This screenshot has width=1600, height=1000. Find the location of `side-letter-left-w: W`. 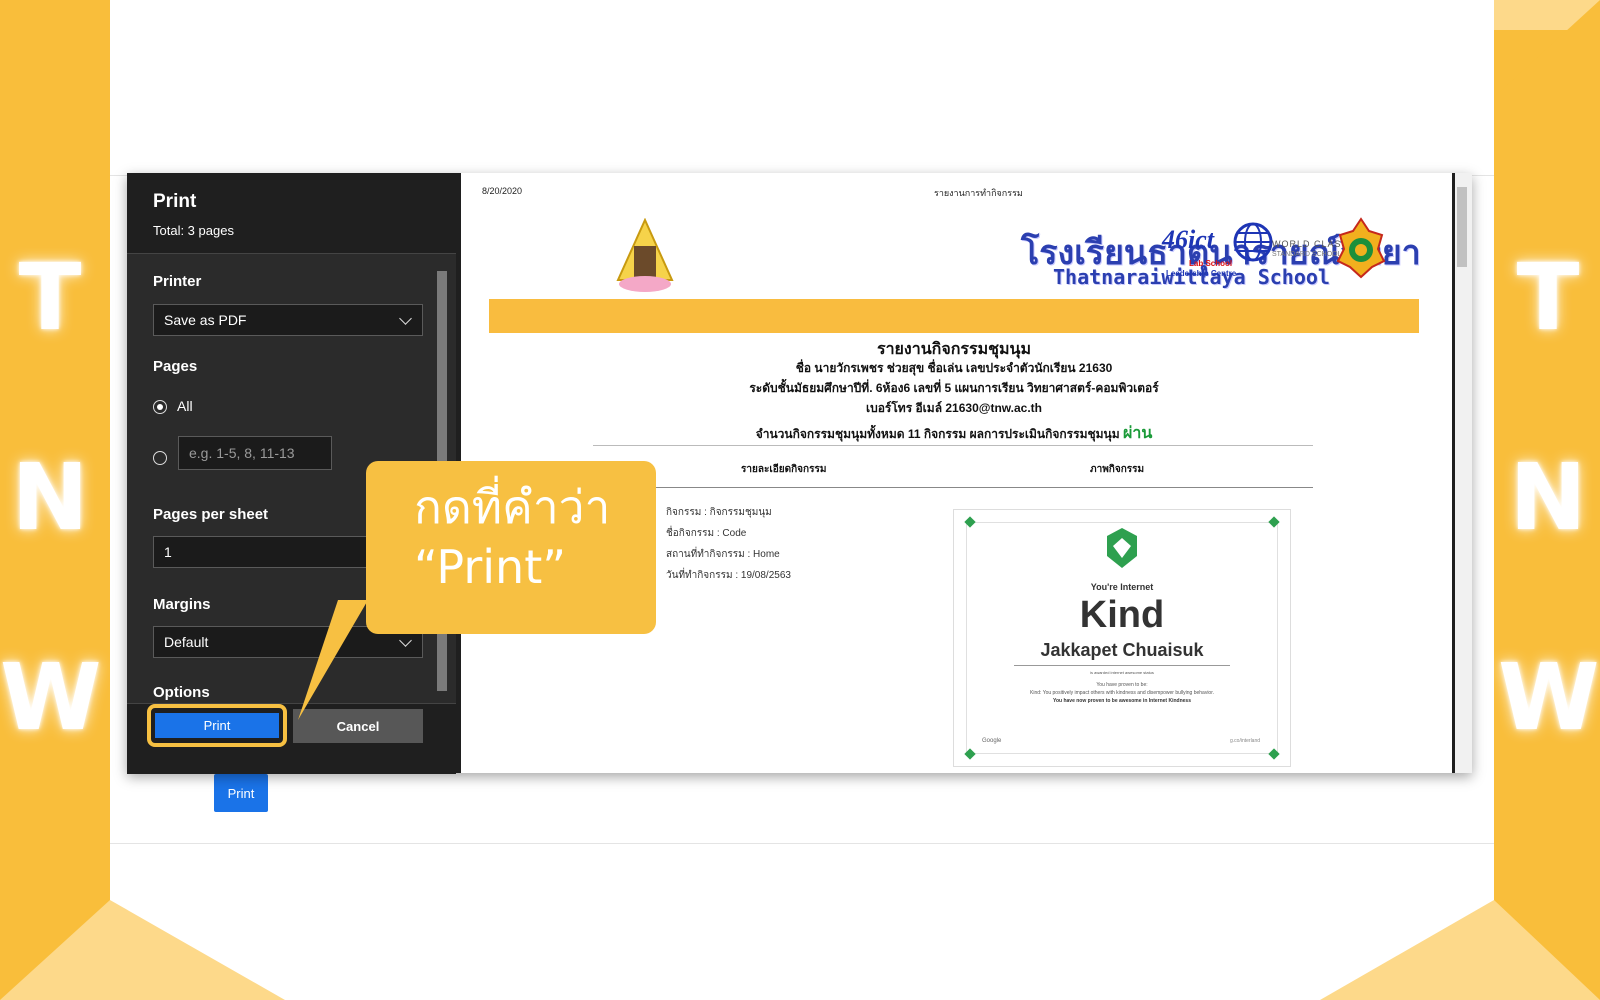

side-letter-left-w: W is located at coordinates (51, 697).